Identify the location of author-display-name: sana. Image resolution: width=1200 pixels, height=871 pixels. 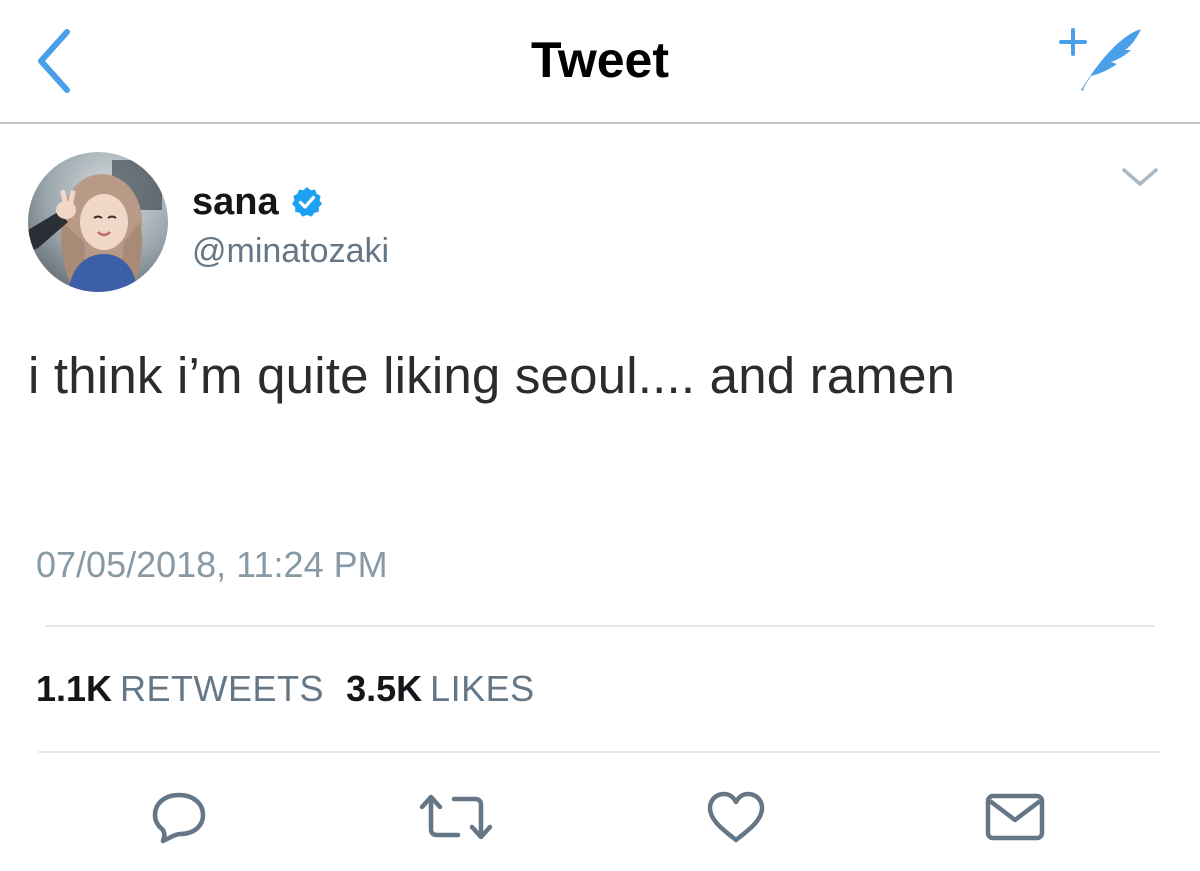
(235, 202).